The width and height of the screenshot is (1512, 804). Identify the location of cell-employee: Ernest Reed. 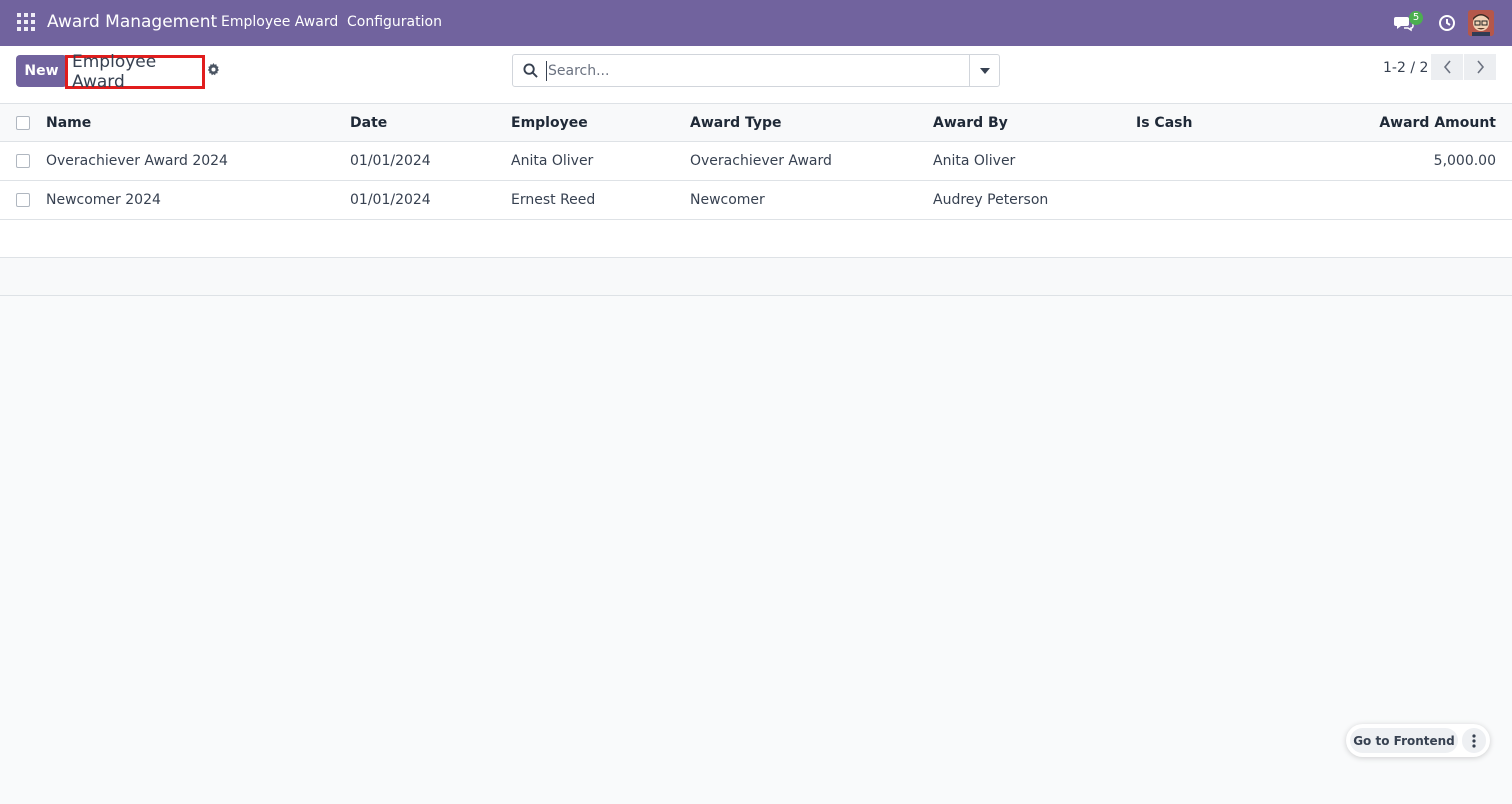
(553, 200).